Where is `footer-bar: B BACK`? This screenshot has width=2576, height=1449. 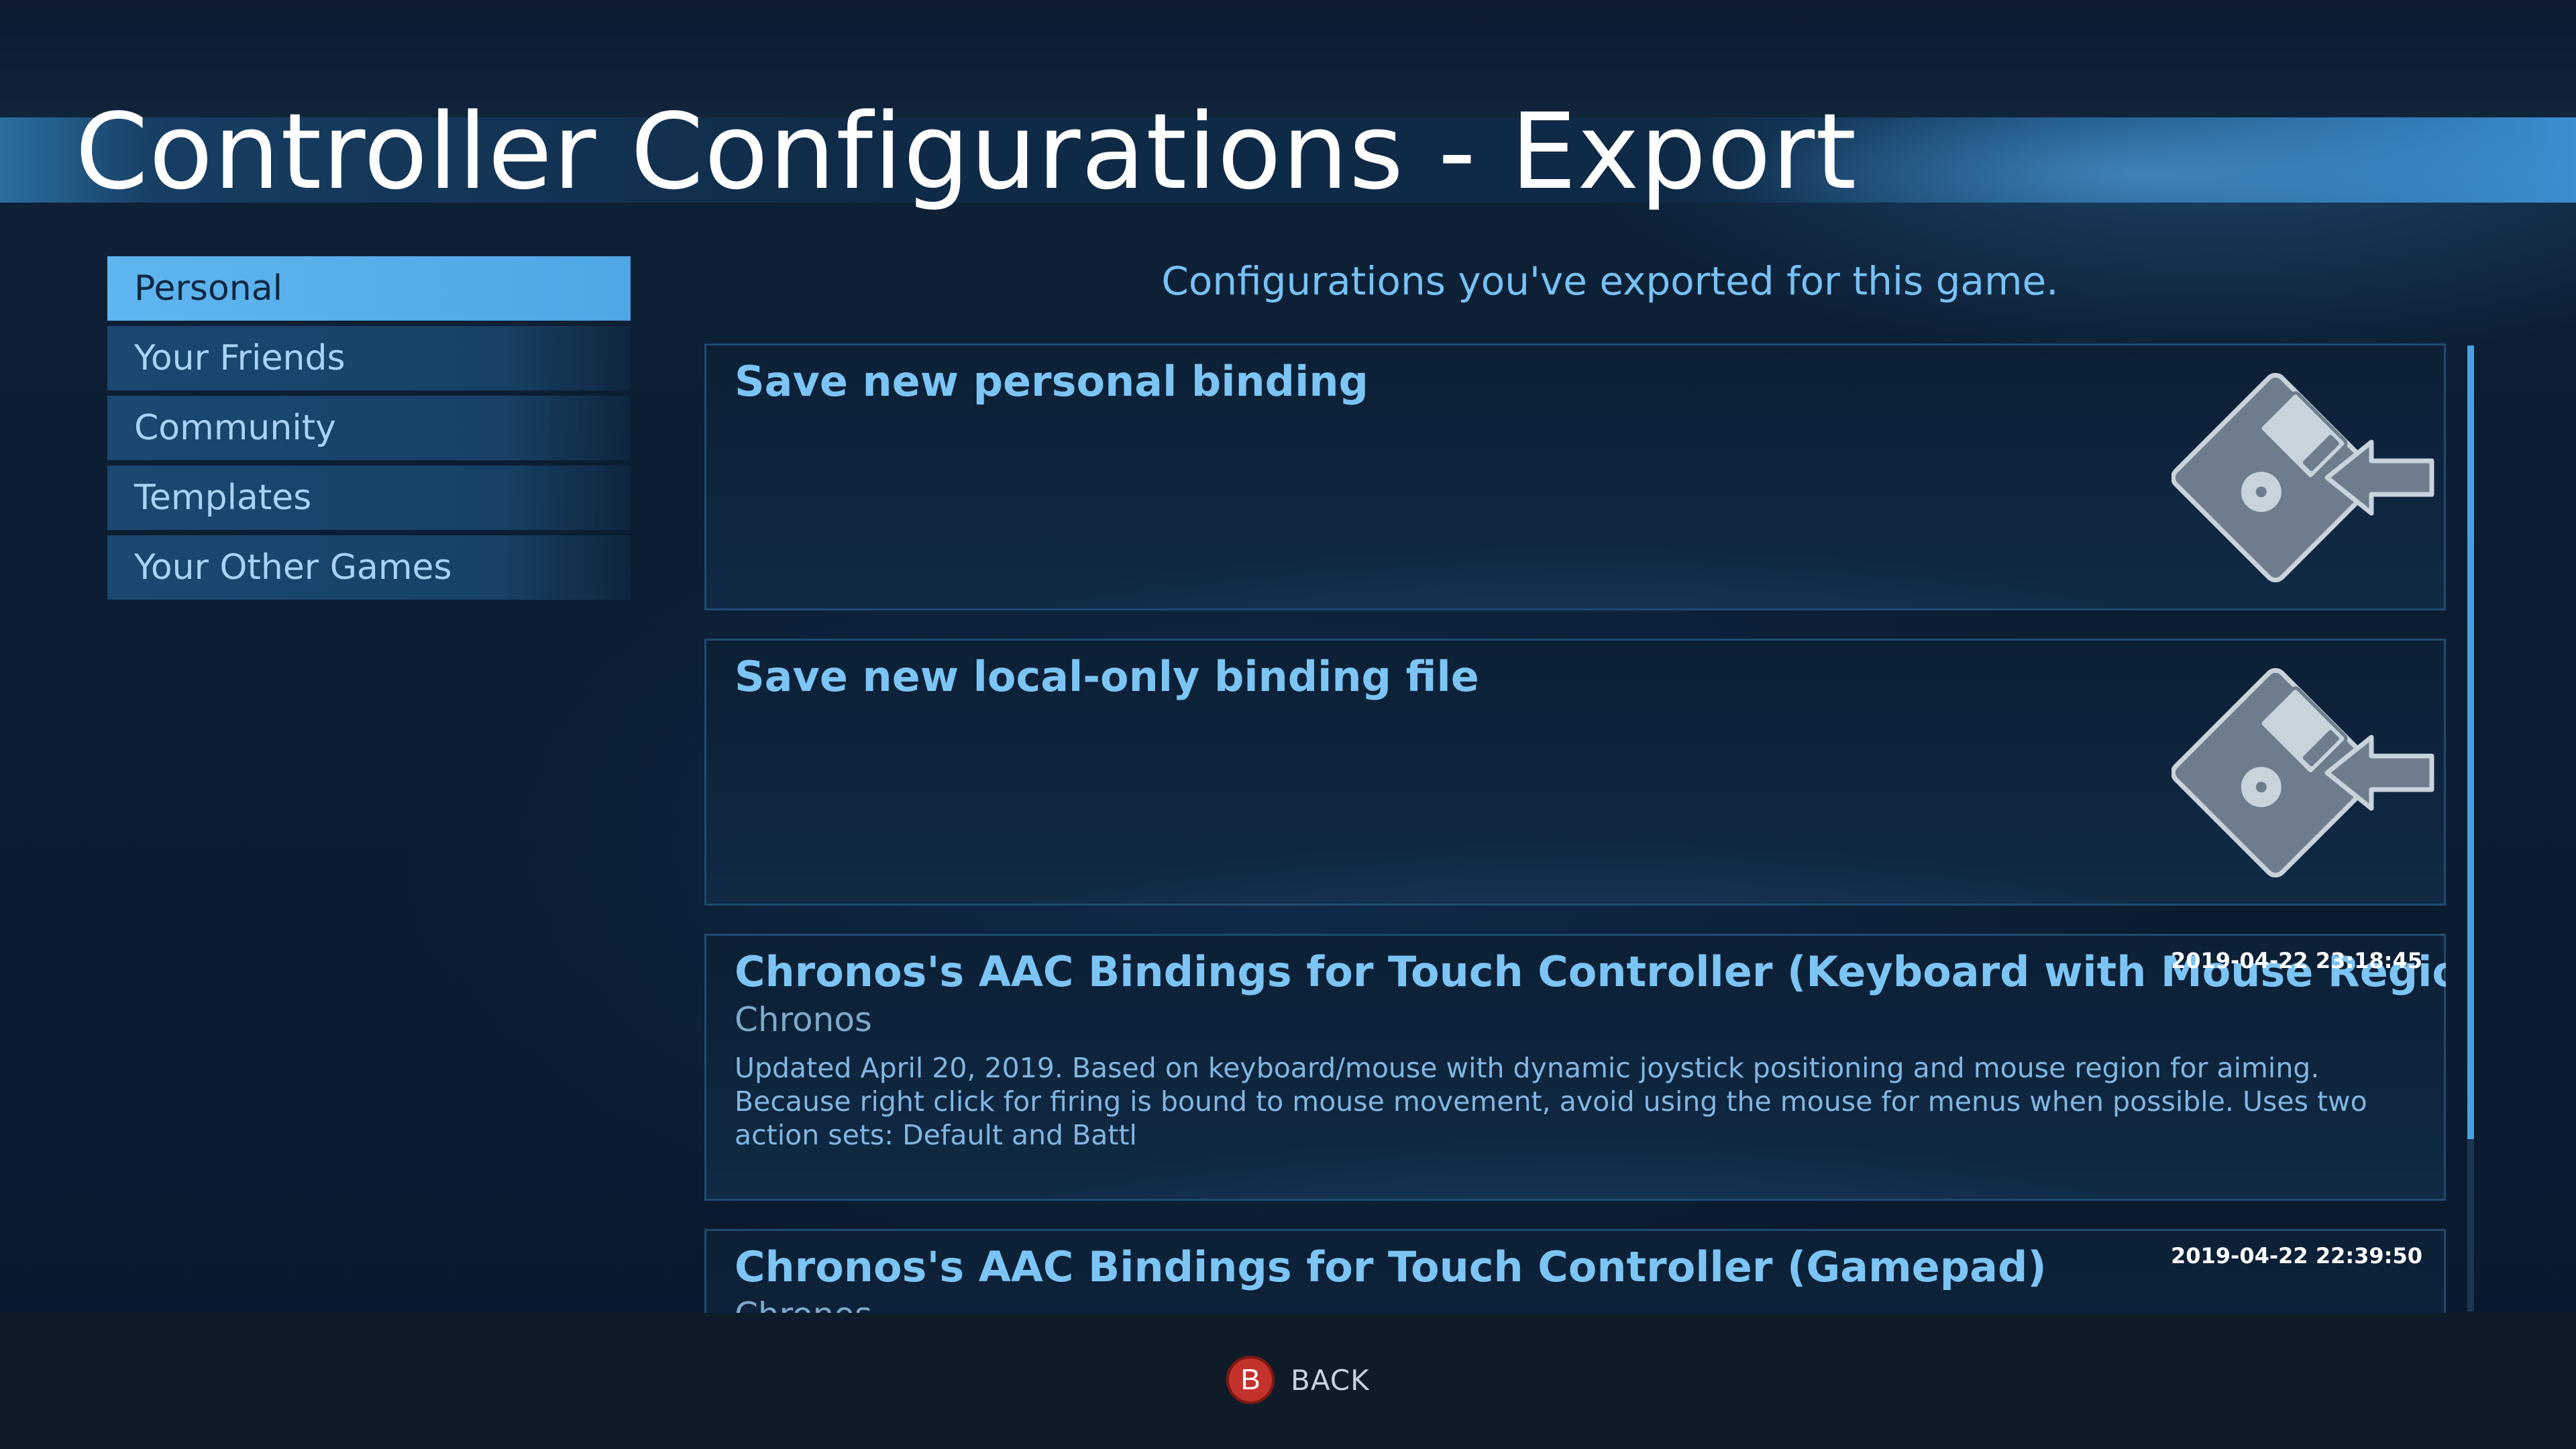
footer-bar: B BACK is located at coordinates (1288, 1381).